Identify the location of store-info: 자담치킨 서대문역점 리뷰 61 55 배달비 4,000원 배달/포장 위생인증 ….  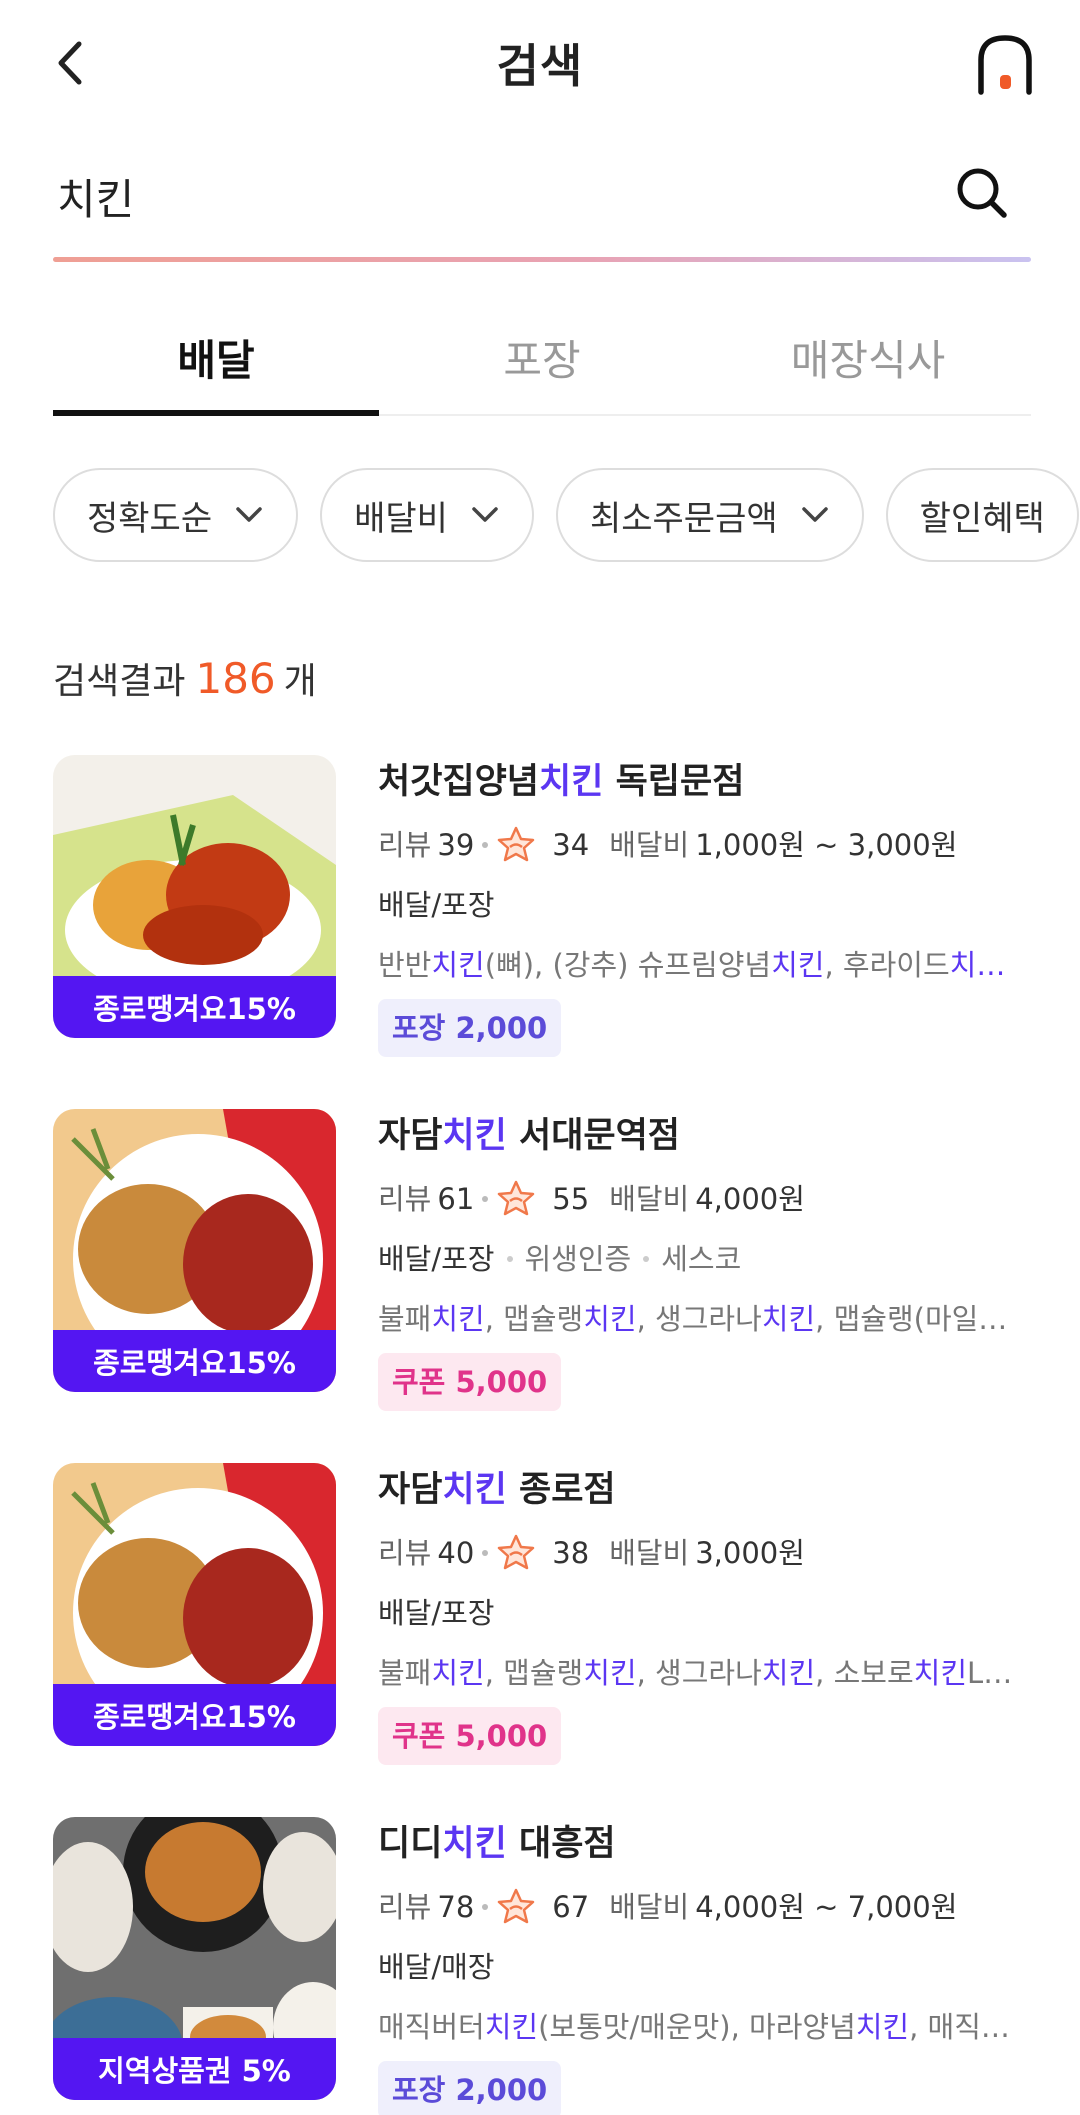
(704, 1260).